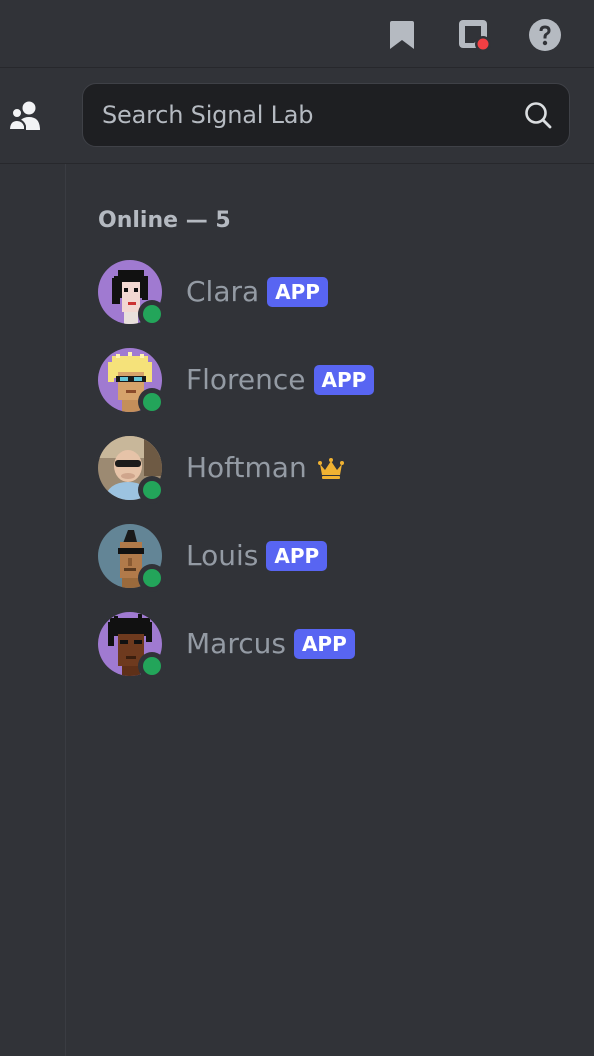 This screenshot has height=1056, width=594. I want to click on members-icon, so click(24, 116).